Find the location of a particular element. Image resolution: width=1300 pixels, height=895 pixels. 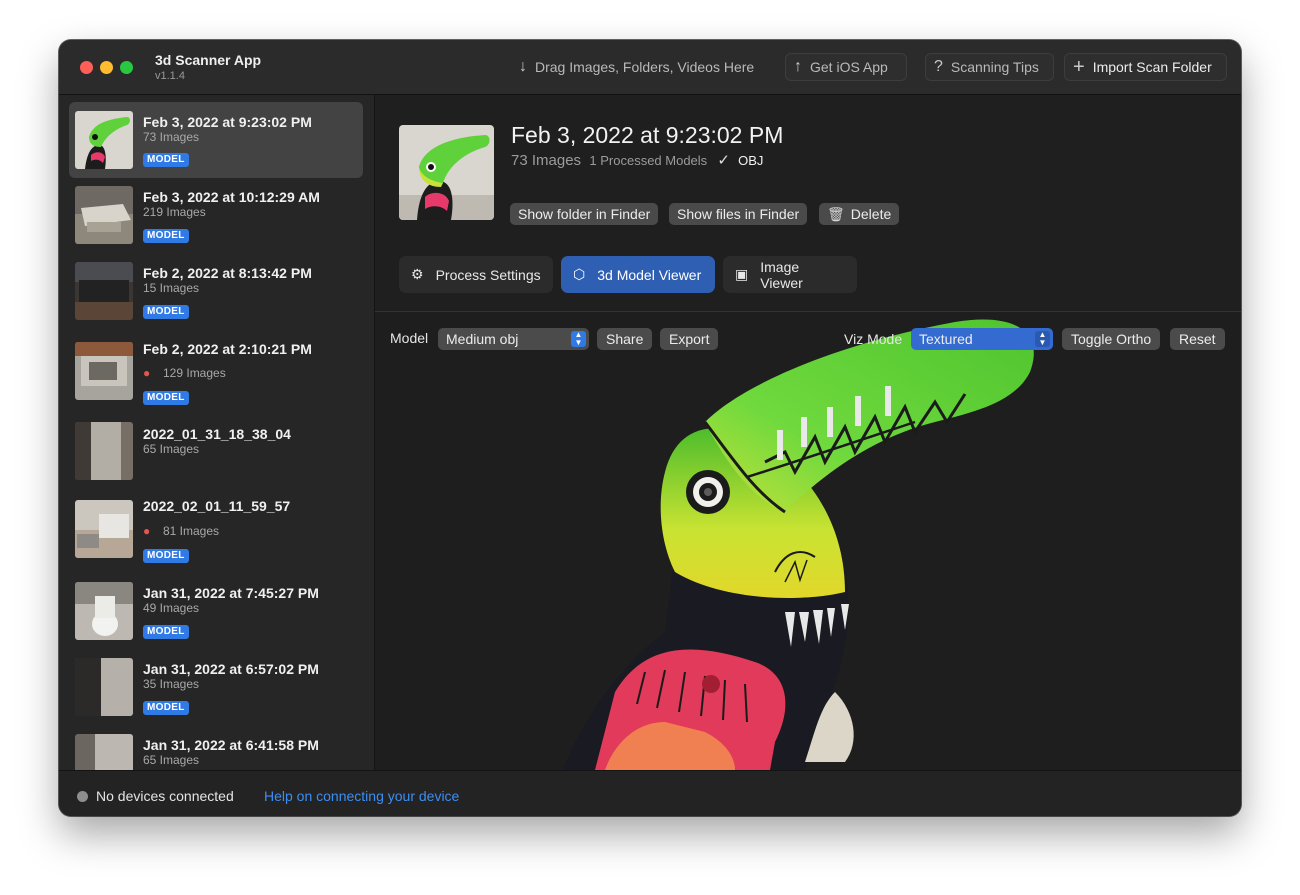

app-version: v1.1.4 is located at coordinates (170, 76).